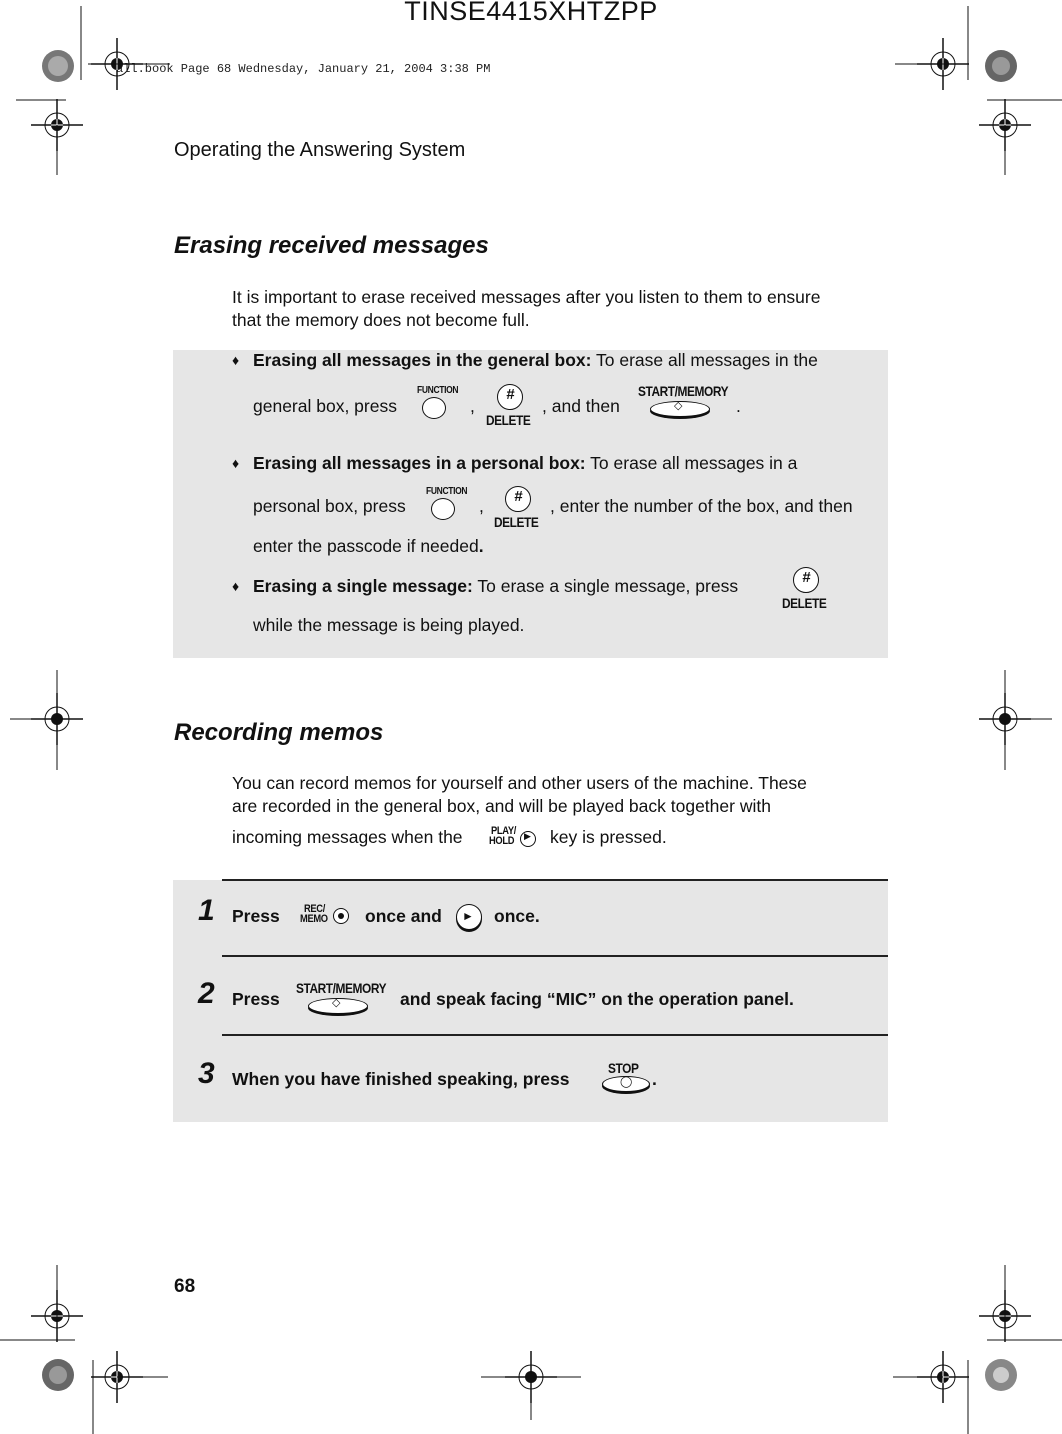  Describe the element at coordinates (581, 406) in the screenshot. I see `bullet-text: , and then` at that location.